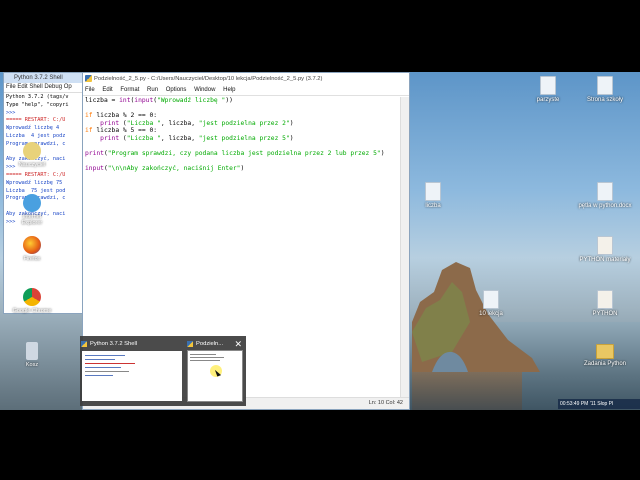 This screenshot has height=480, width=640. What do you see at coordinates (152, 90) in the screenshot?
I see `menu-run: Run` at bounding box center [152, 90].